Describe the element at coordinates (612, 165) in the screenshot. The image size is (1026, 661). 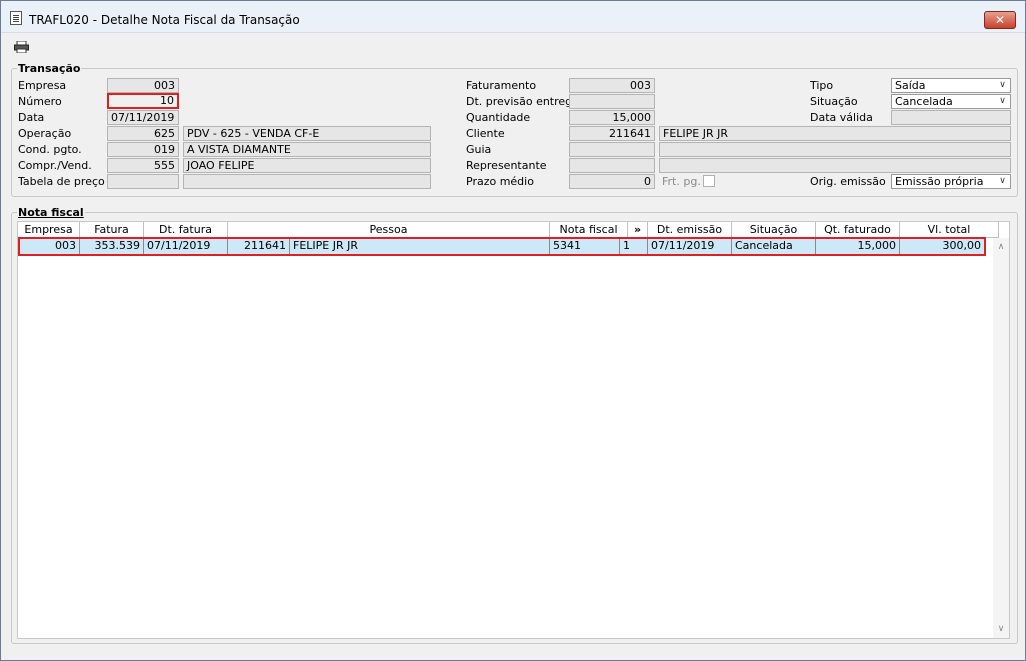
I see `representante-code-field` at that location.